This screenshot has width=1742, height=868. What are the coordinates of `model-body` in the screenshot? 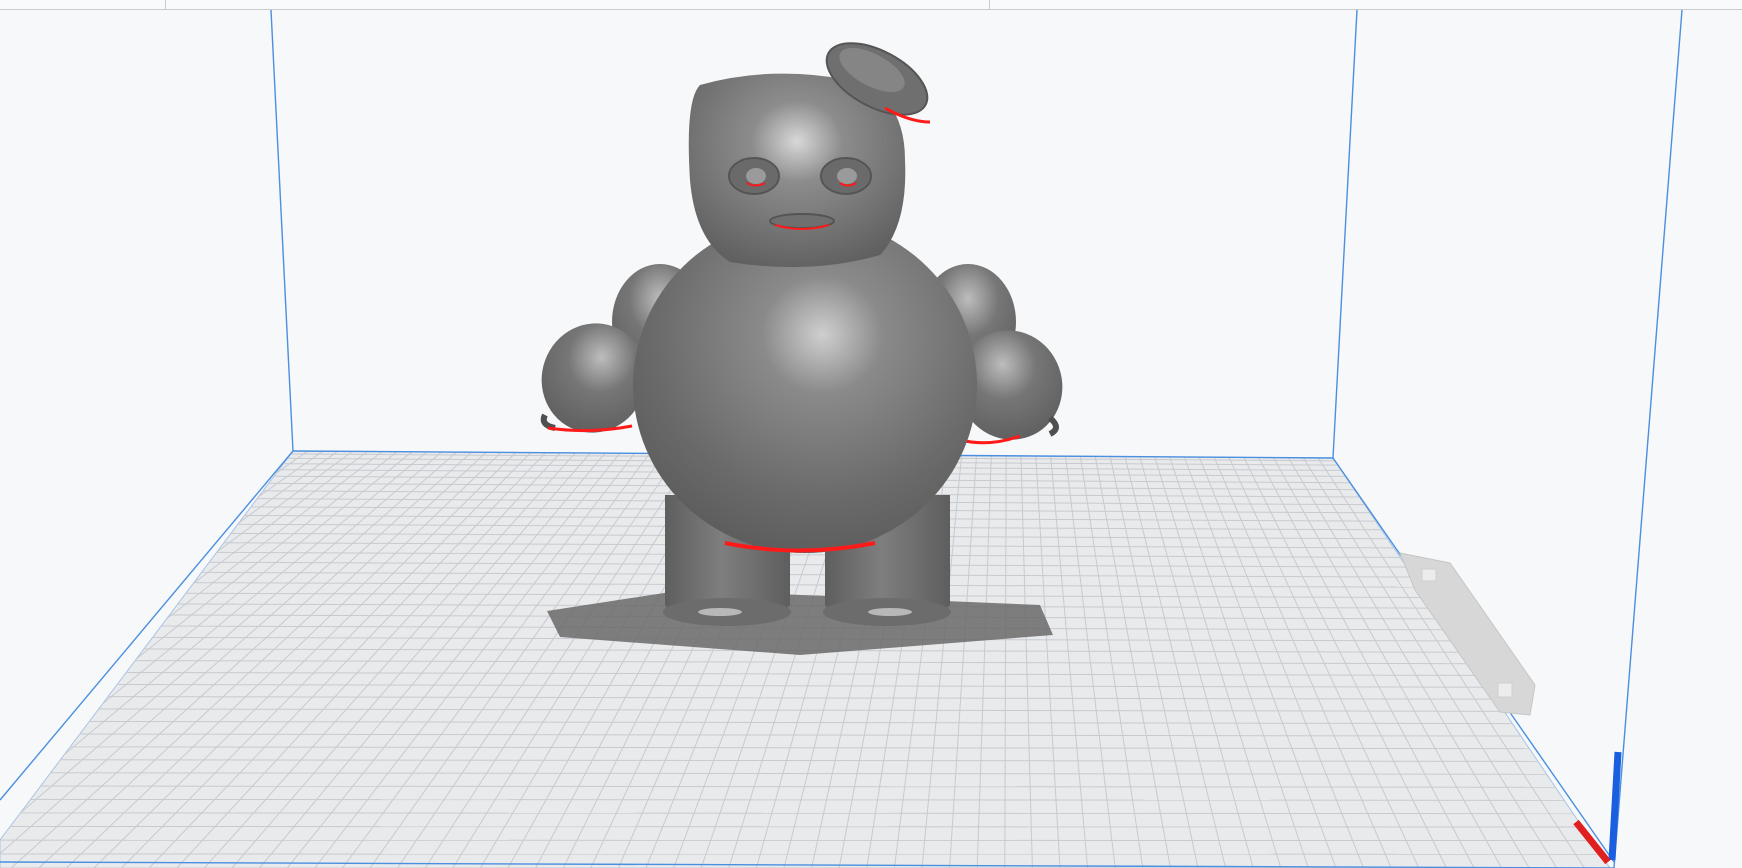 It's located at (805, 385).